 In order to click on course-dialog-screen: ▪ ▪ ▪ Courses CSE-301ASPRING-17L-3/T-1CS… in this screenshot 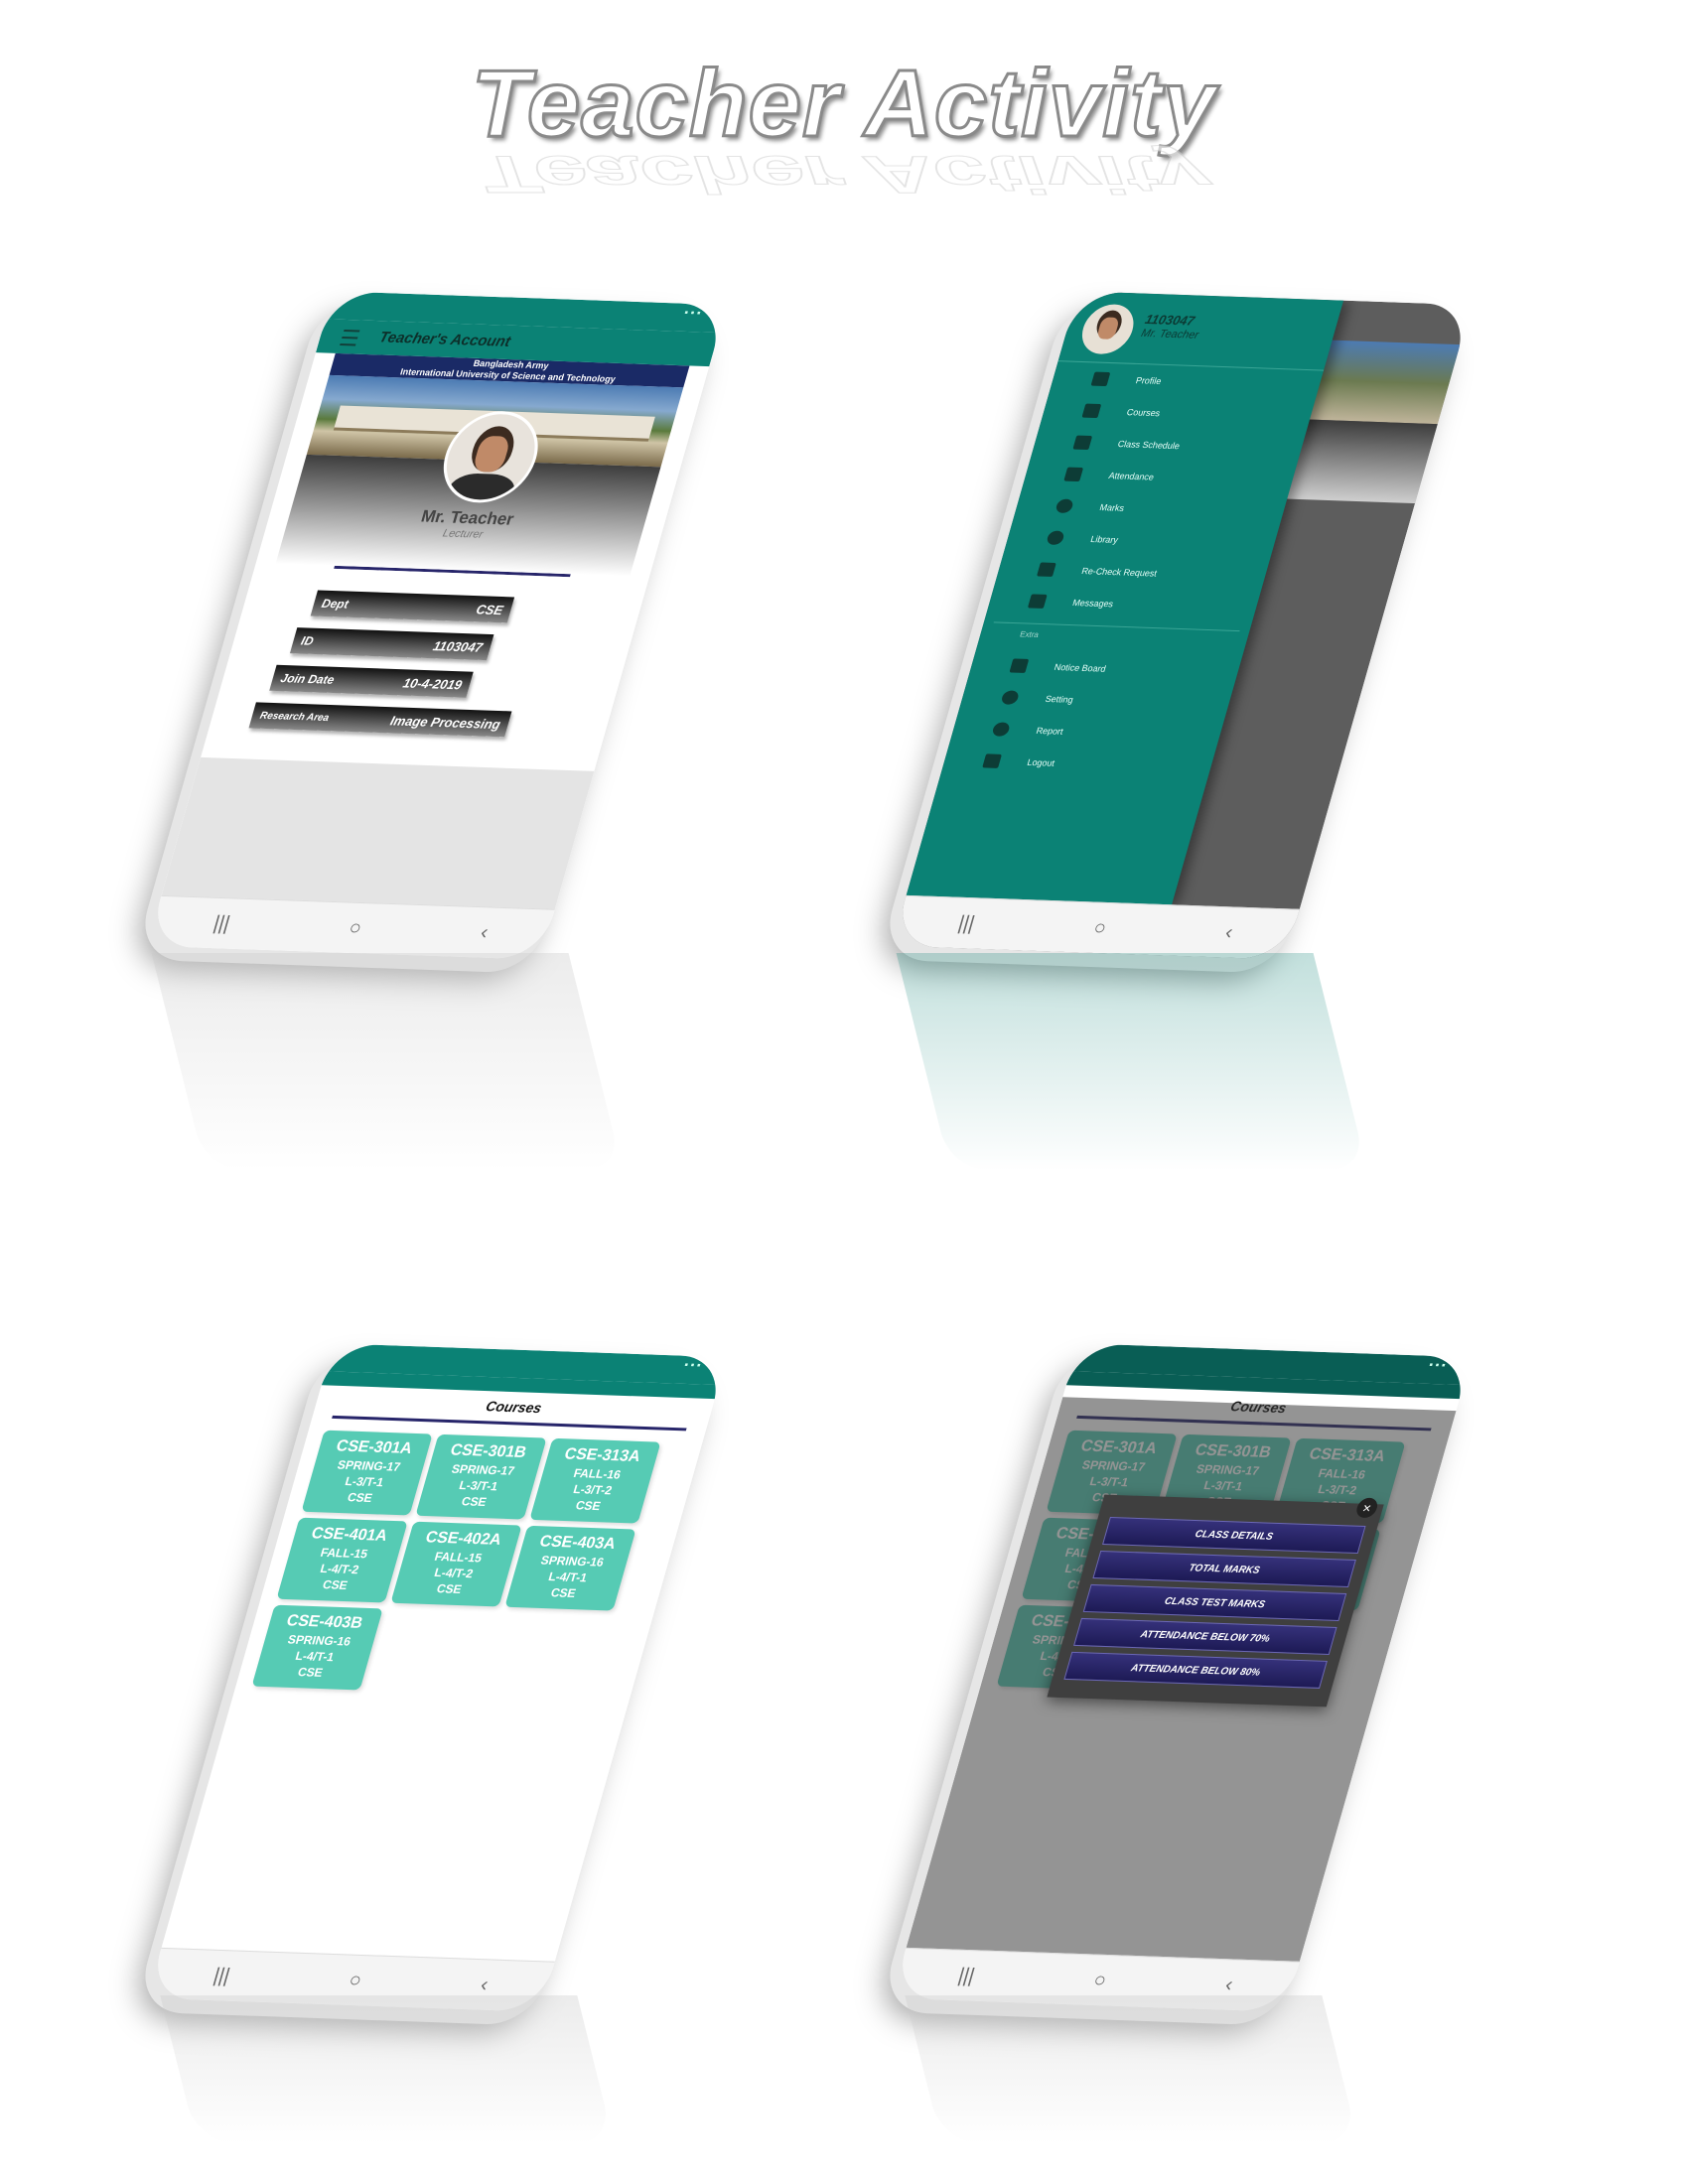, I will do `click(1182, 1677)`.